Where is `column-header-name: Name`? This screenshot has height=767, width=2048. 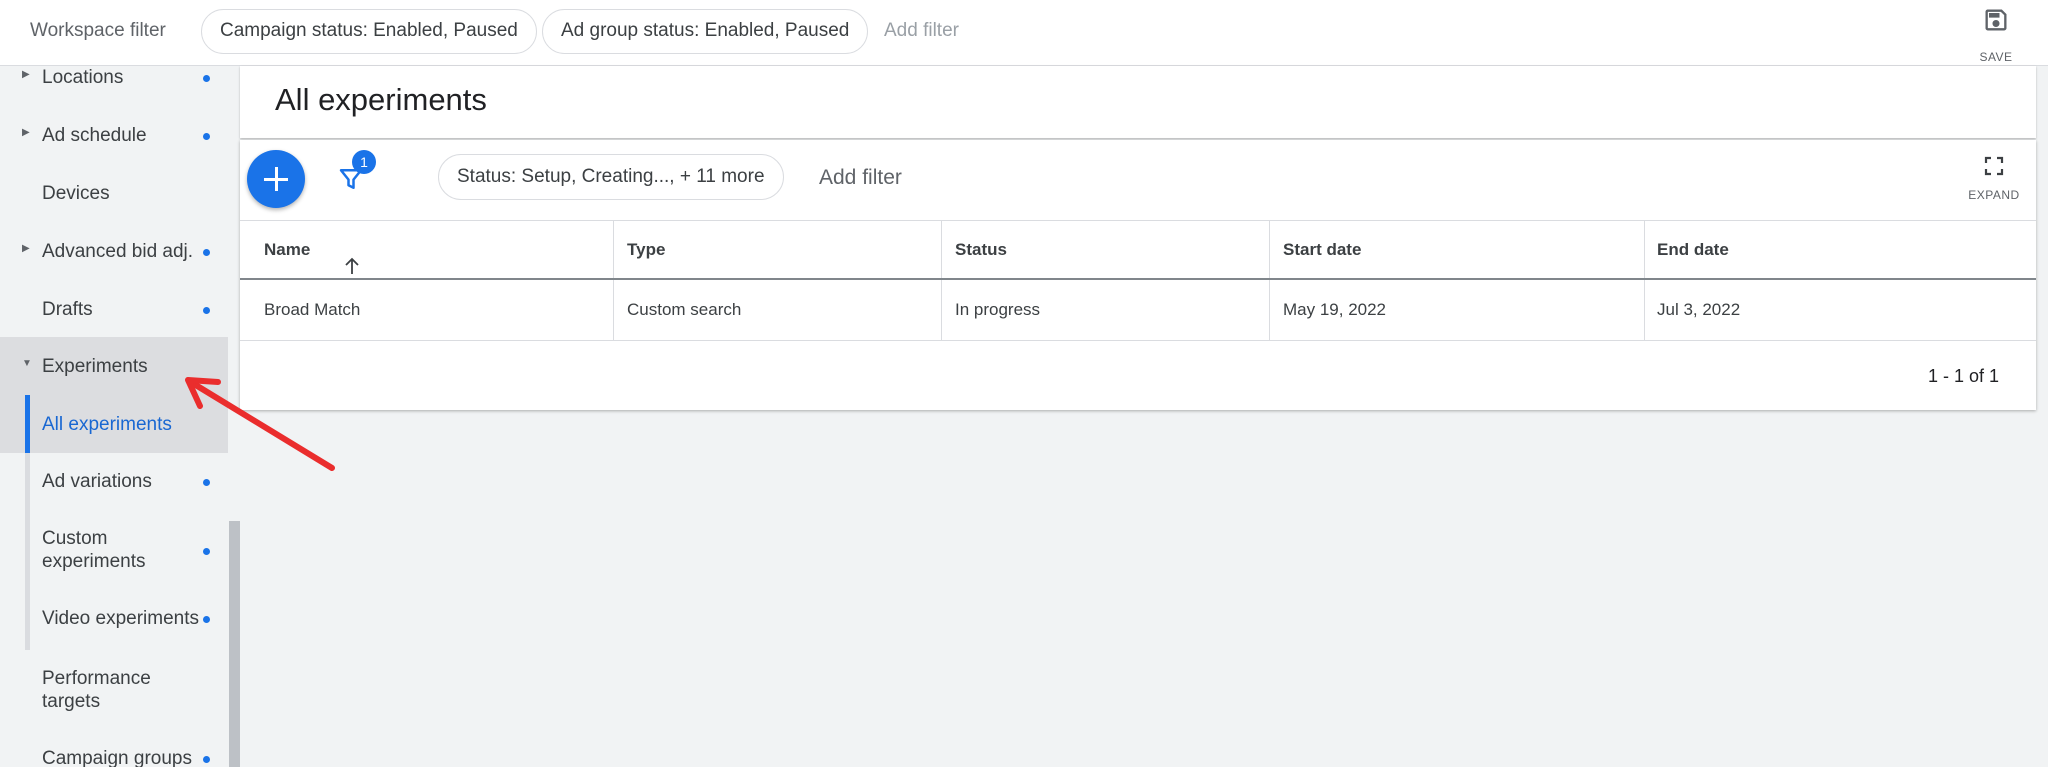
column-header-name: Name is located at coordinates (311, 249).